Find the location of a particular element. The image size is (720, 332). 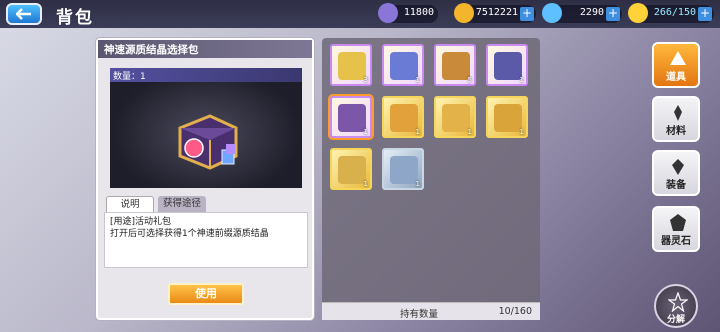

resource-value: 7512221 is located at coordinates (496, 12).